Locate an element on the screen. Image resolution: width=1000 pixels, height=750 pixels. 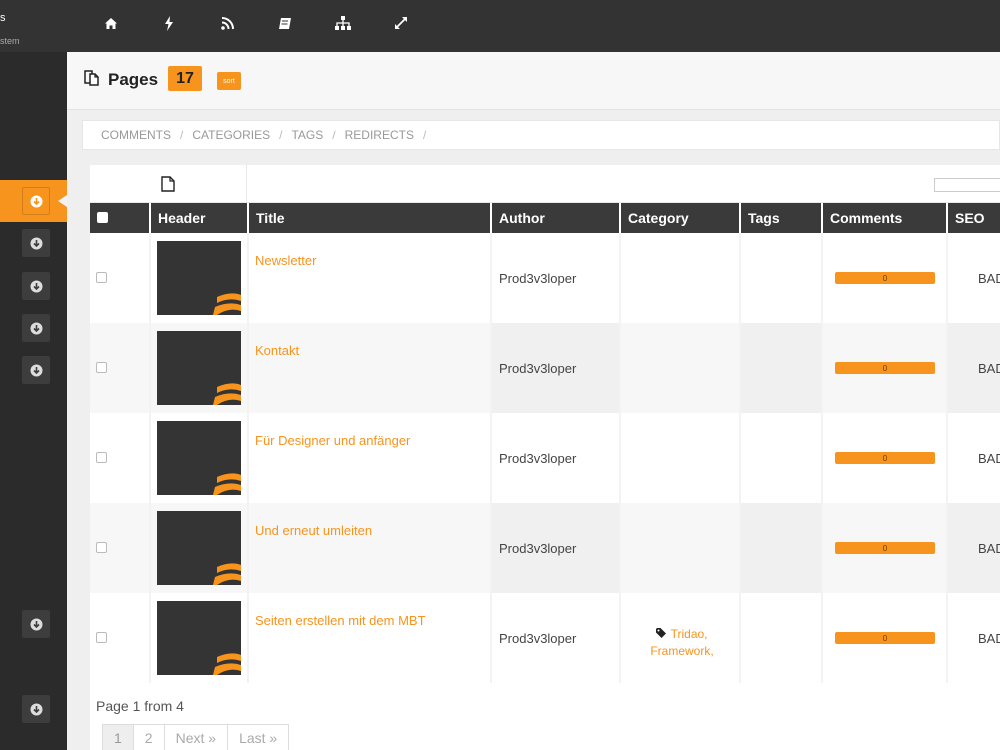
sitemap-icon is located at coordinates (343, 23).